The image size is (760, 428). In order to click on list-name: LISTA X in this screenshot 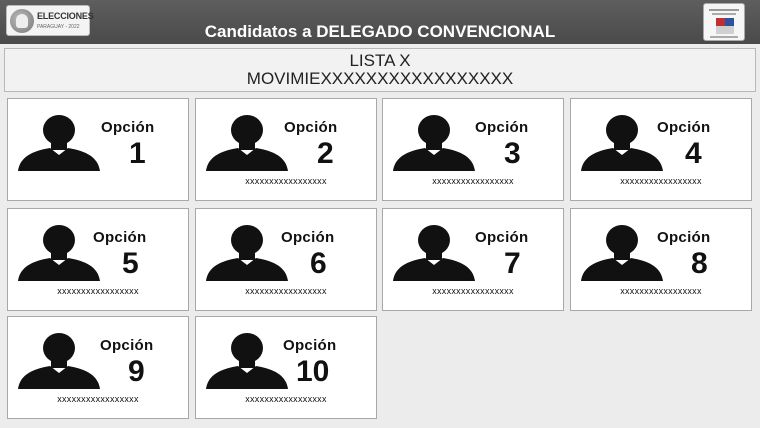, I will do `click(380, 60)`.